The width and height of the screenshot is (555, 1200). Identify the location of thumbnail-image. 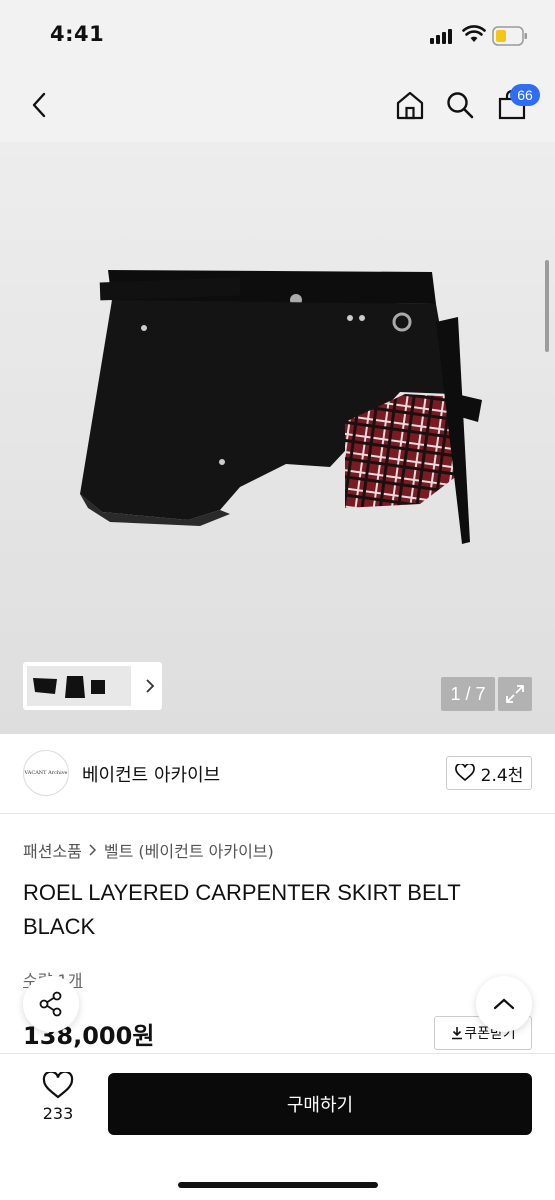
(79, 686).